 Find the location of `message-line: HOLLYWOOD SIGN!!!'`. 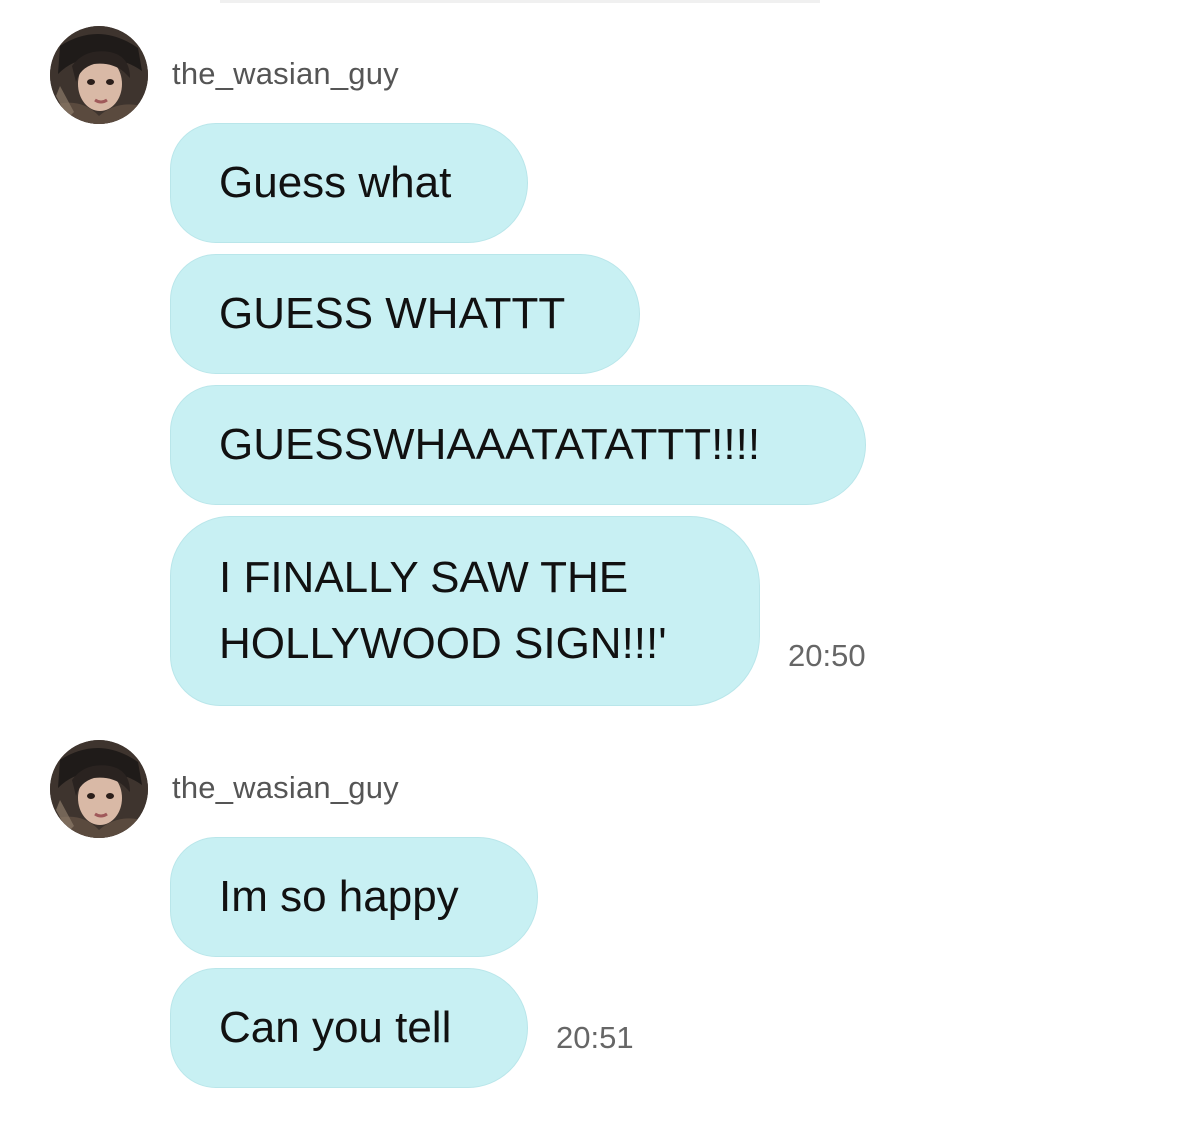

message-line: HOLLYWOOD SIGN!!!' is located at coordinates (443, 643).